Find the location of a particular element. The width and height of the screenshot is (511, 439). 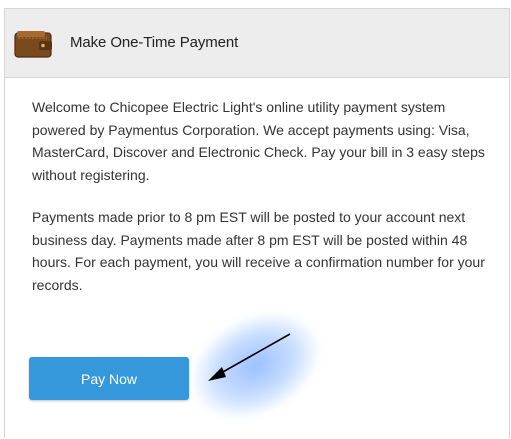

panel-title: Make One-Time Payment is located at coordinates (154, 42).